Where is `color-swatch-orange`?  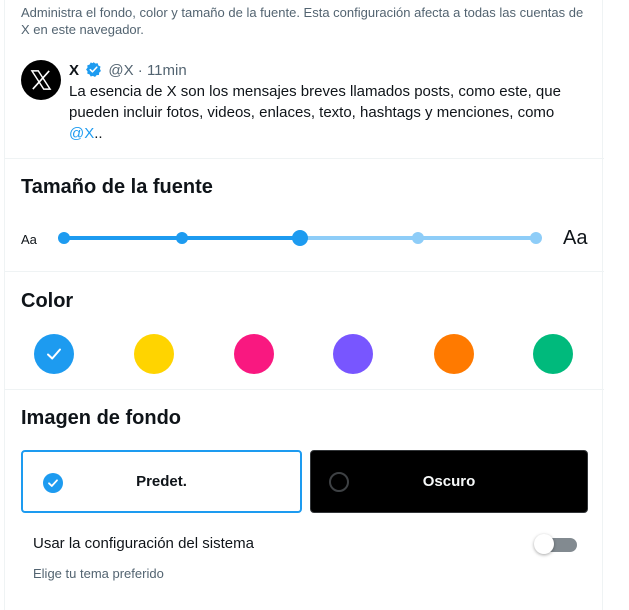 color-swatch-orange is located at coordinates (454, 354).